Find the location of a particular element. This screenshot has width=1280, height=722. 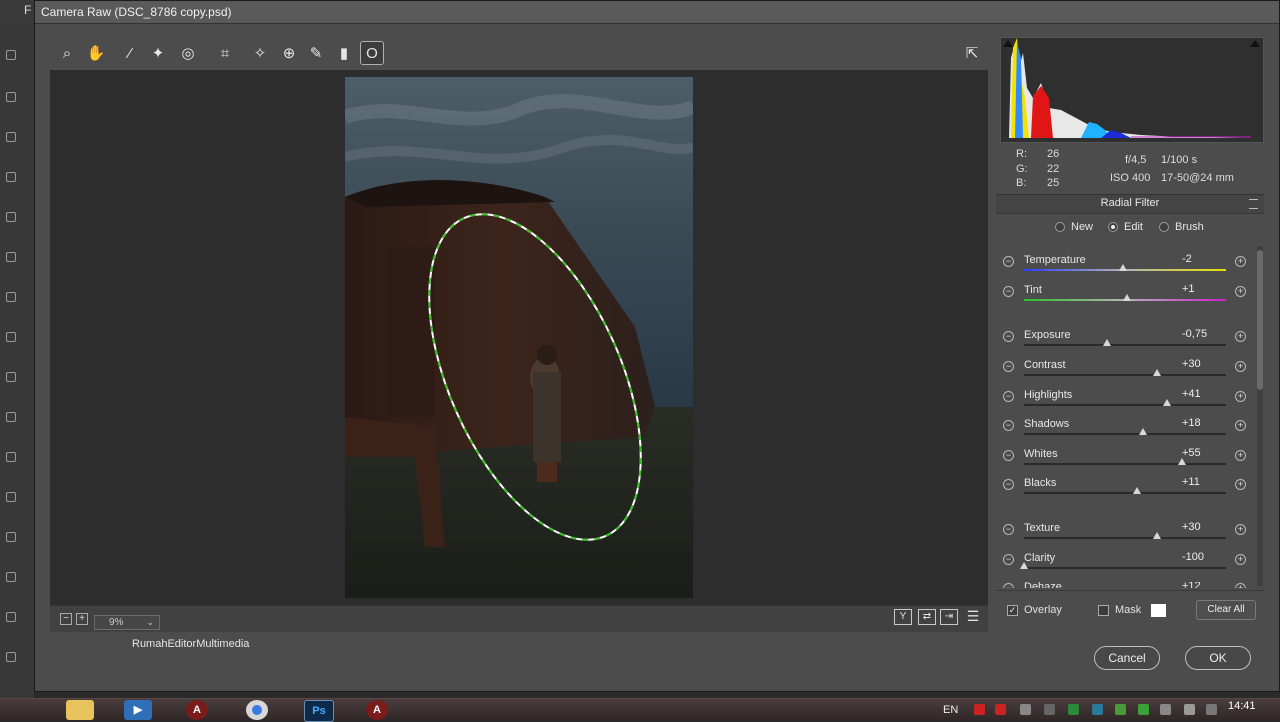

slider-texture: − Texture +30 + is located at coordinates (1125, 537).